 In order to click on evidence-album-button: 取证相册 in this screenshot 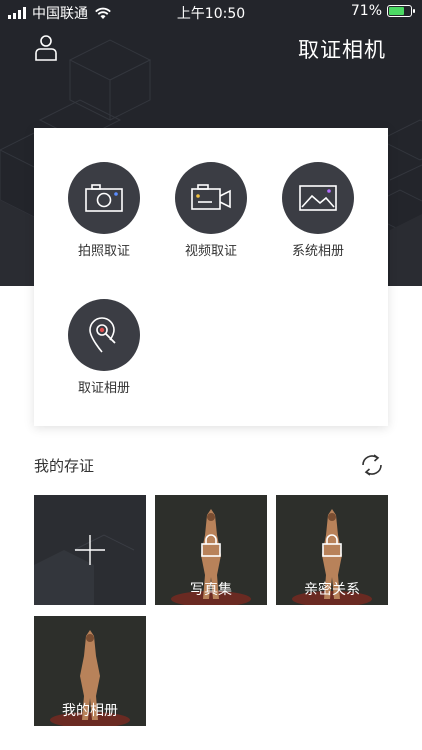, I will do `click(104, 347)`.